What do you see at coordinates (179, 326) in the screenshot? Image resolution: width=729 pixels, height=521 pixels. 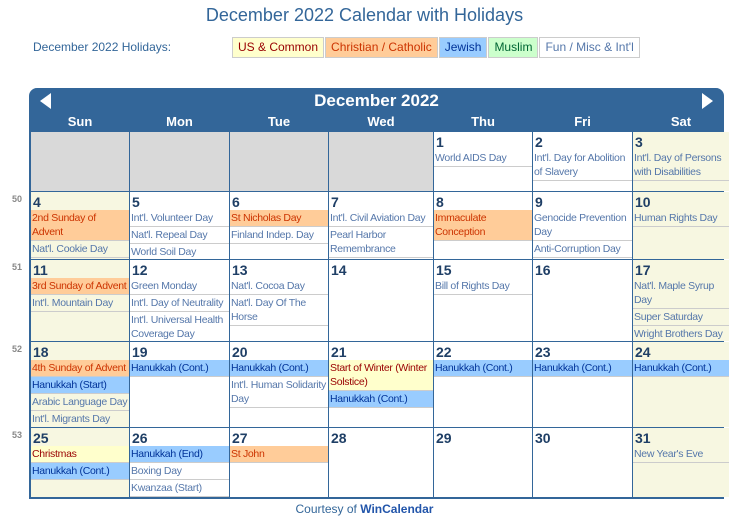 I see `holiday-fun: Int'l. Universal Health Coverage Day` at bounding box center [179, 326].